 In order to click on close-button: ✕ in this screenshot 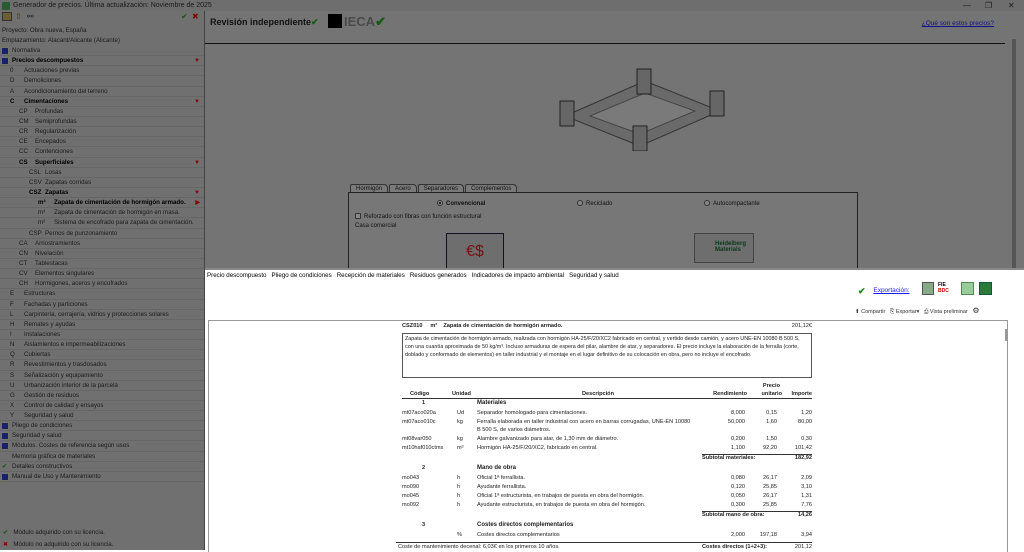, I will do `click(1011, 5)`.